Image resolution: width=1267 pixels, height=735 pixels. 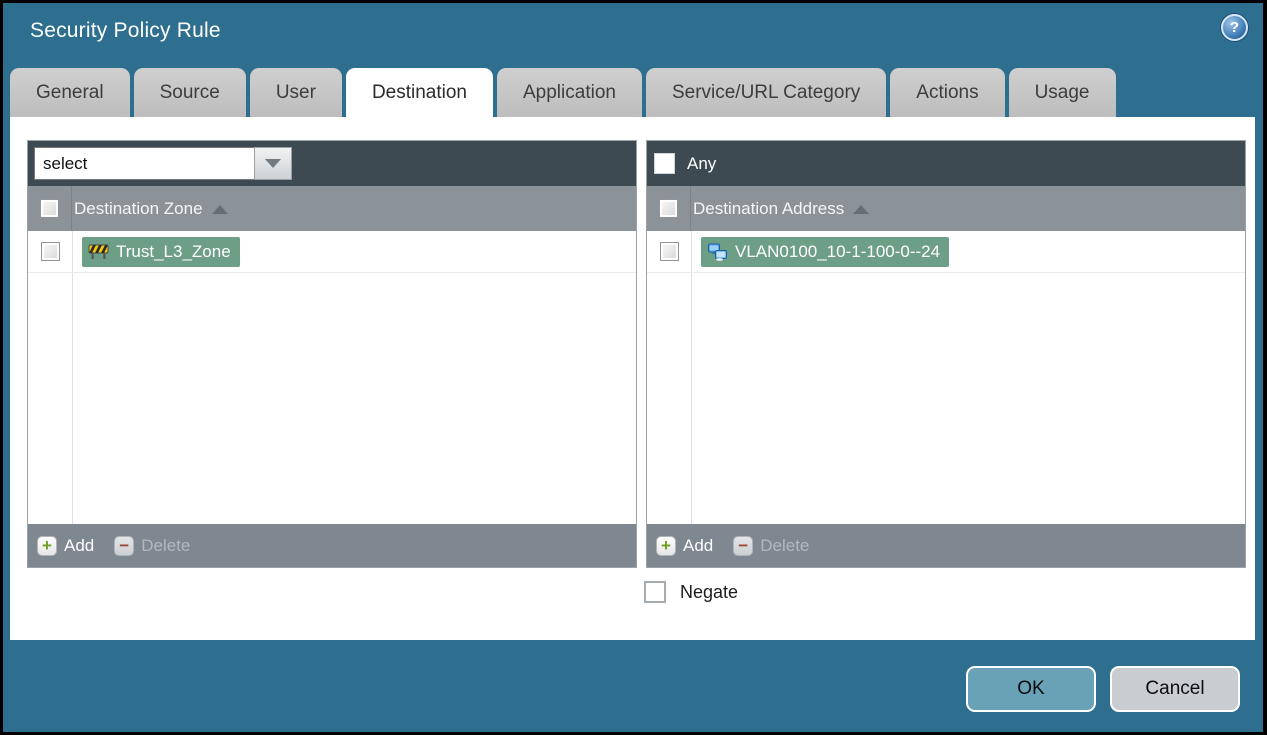 I want to click on address-footer: + Add − Delete, so click(x=946, y=545).